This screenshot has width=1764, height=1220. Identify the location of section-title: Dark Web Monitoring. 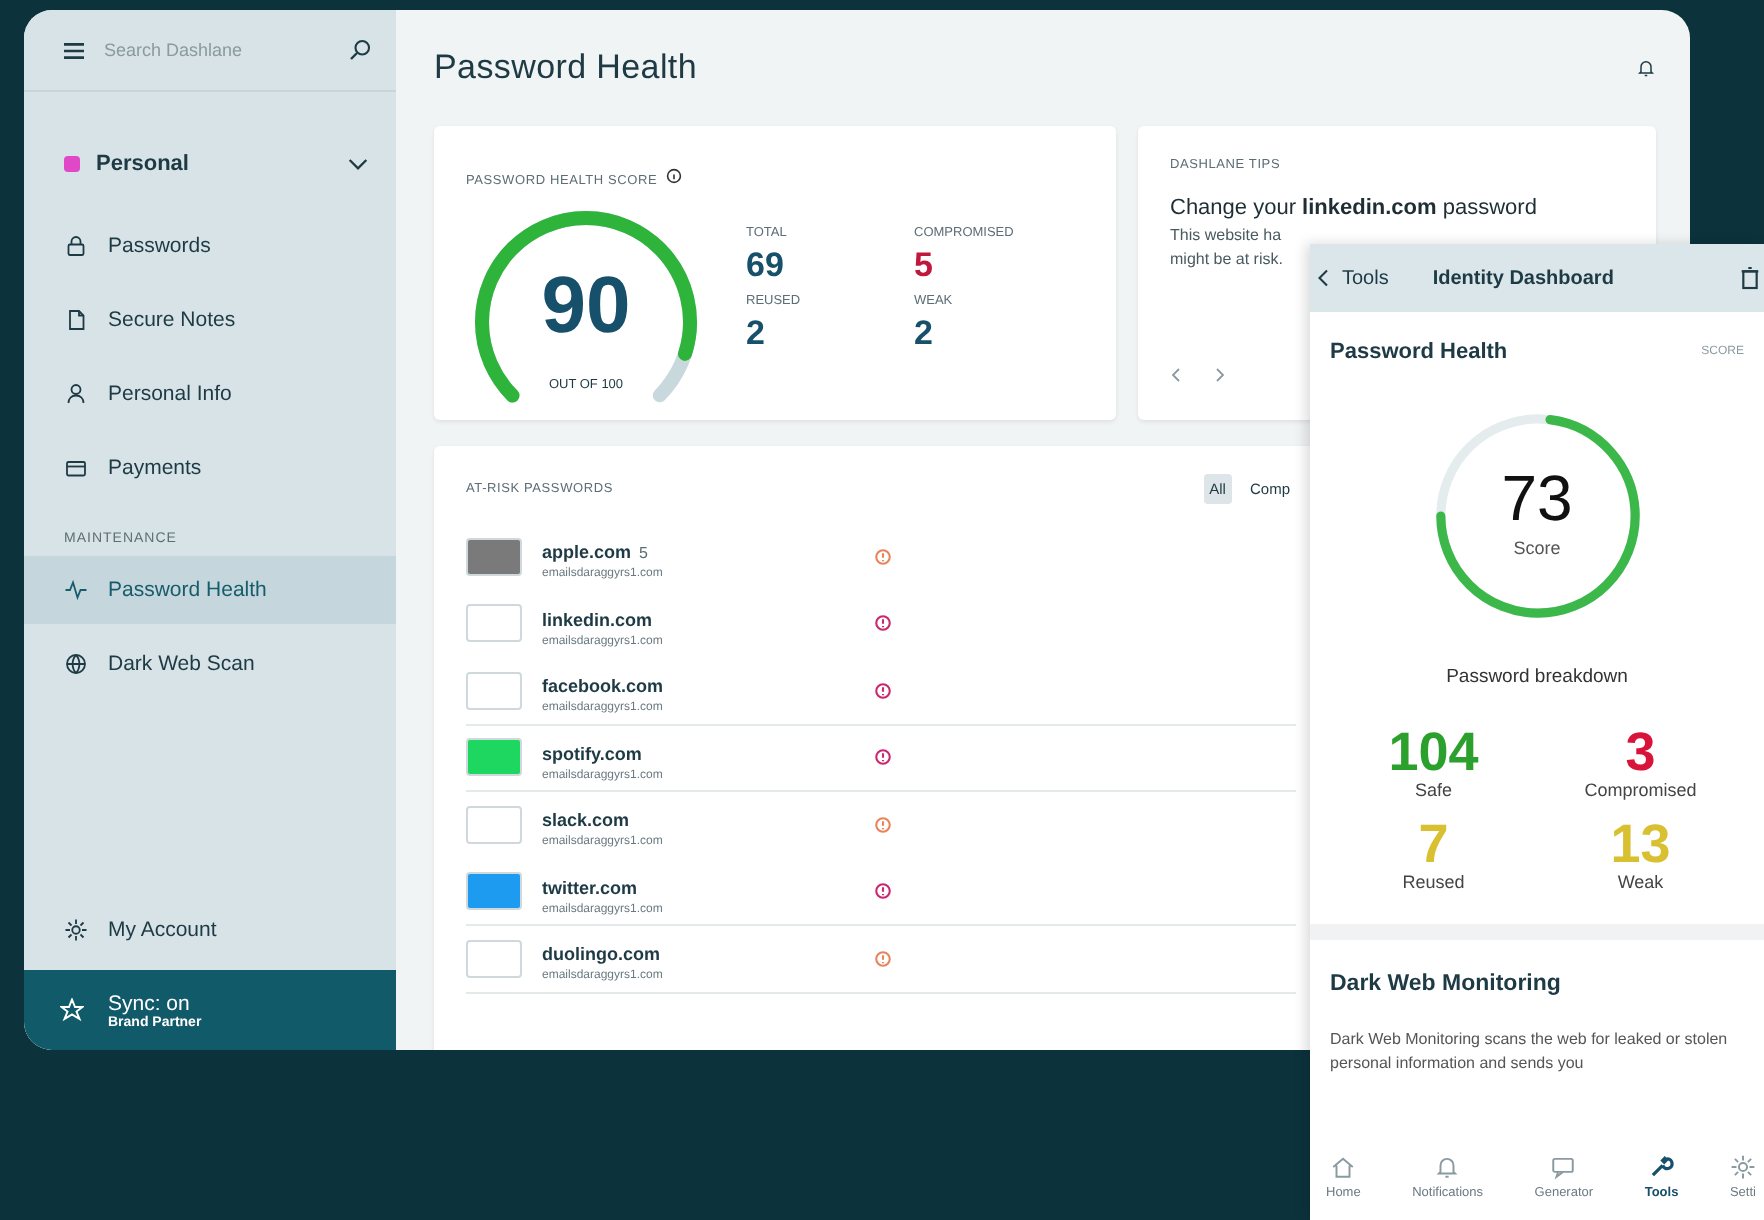
(1446, 984).